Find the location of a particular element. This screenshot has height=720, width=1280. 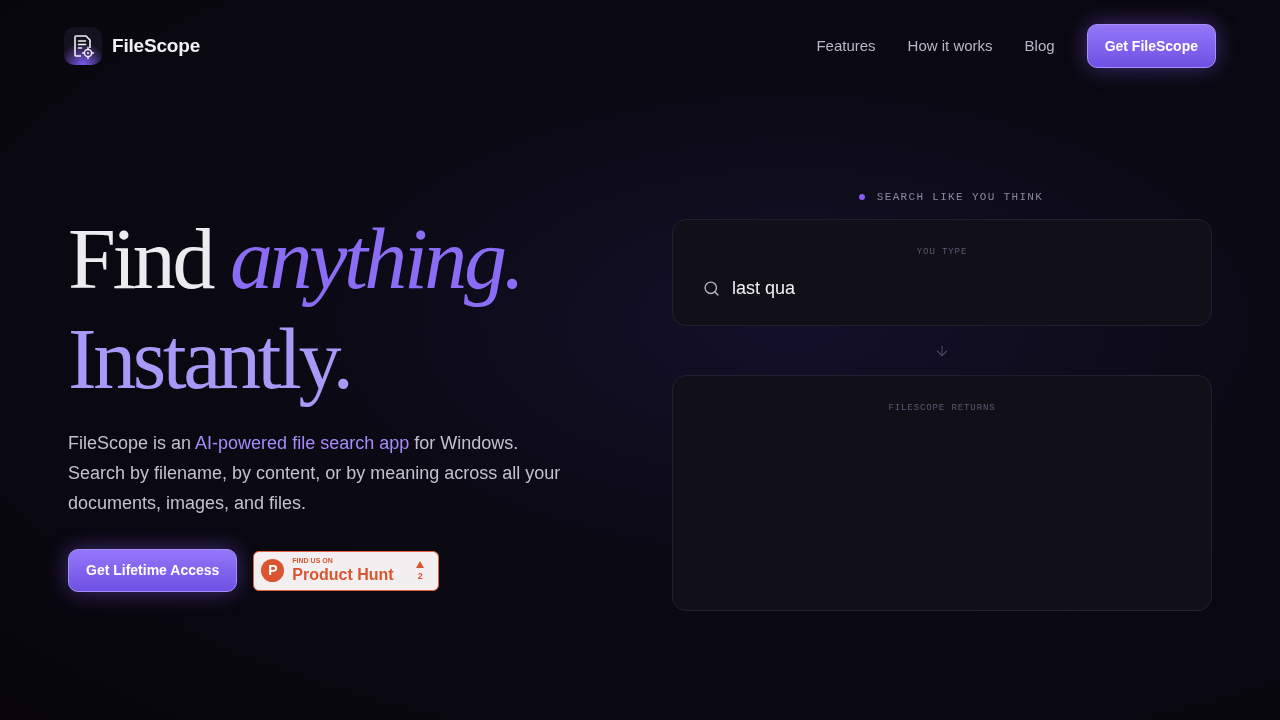

nav-link: Blog is located at coordinates (1039, 46).